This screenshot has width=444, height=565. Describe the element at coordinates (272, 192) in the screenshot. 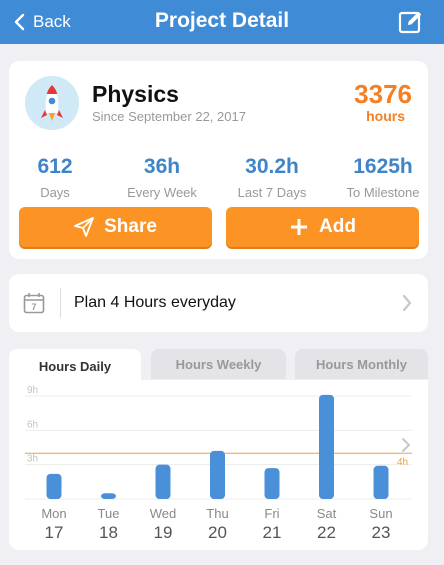

I see `stat-label: Last 7 Days` at that location.